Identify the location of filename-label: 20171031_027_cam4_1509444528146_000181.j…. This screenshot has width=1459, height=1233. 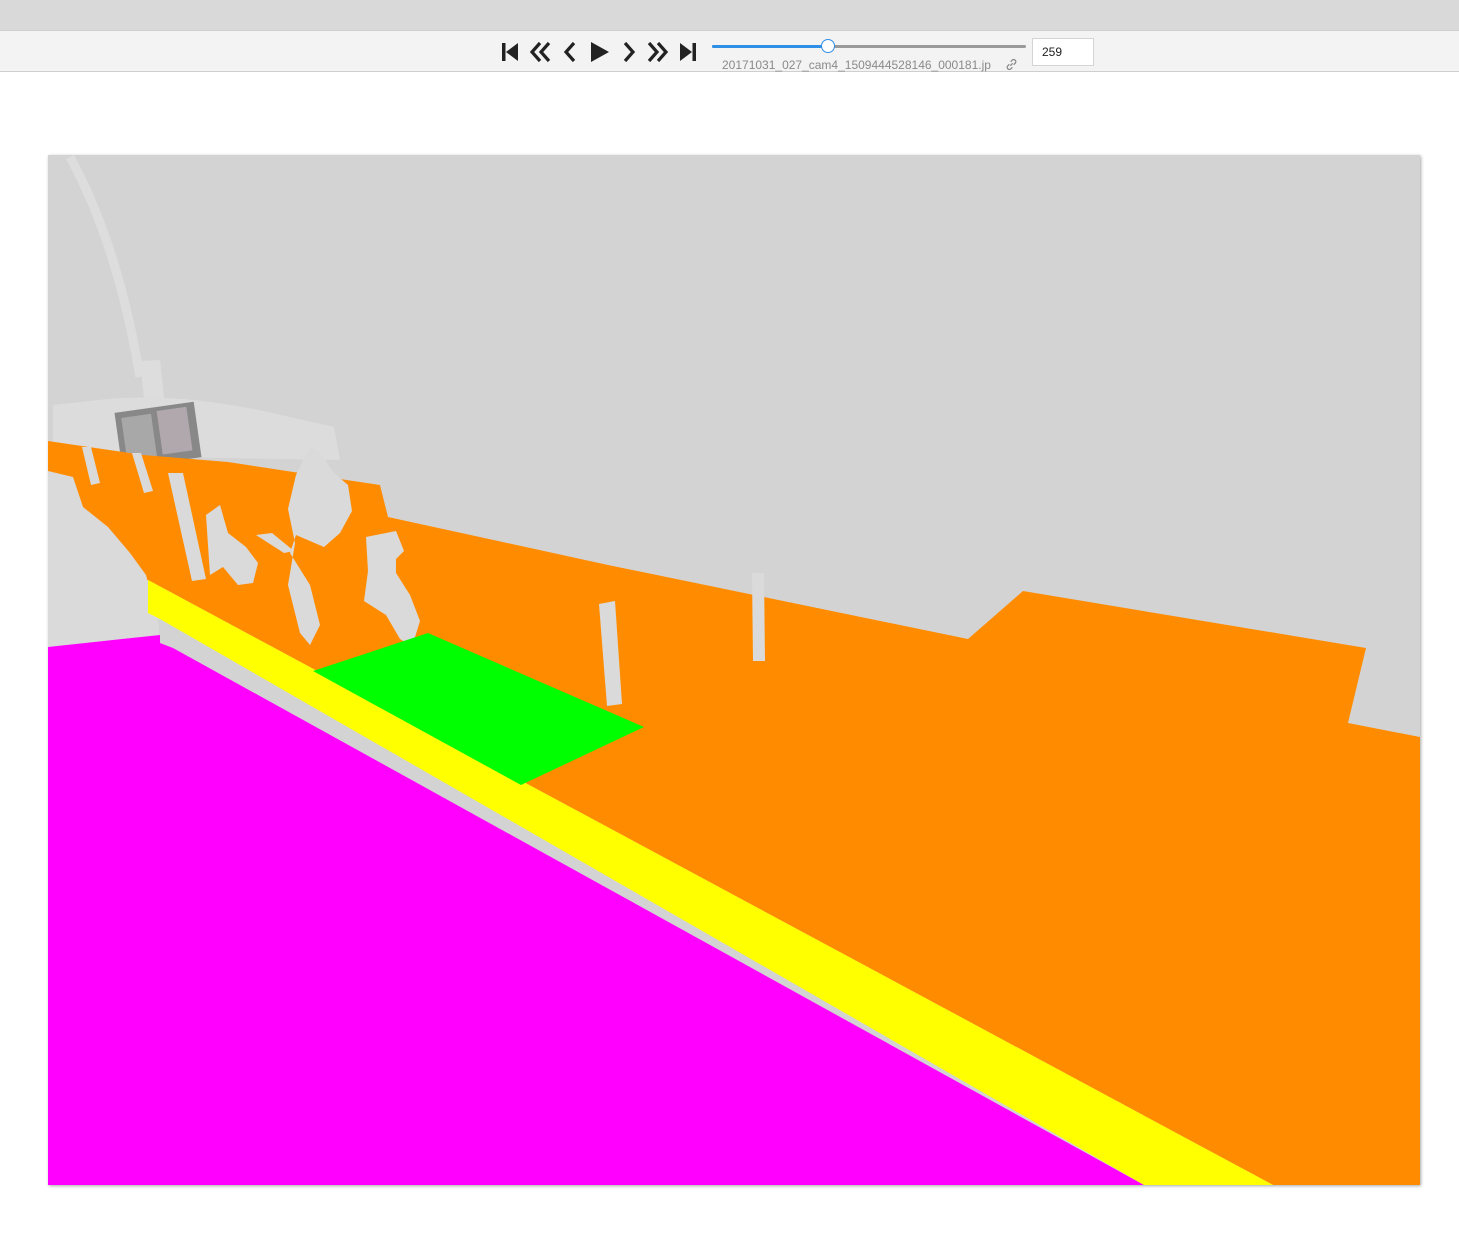
(856, 65).